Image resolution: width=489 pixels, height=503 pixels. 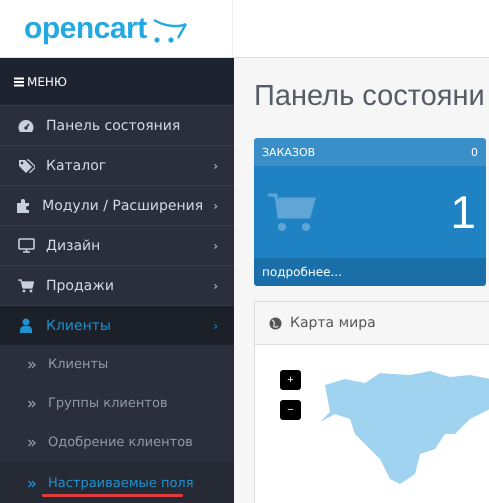 I want to click on panel-title: Карта мира, so click(x=333, y=323).